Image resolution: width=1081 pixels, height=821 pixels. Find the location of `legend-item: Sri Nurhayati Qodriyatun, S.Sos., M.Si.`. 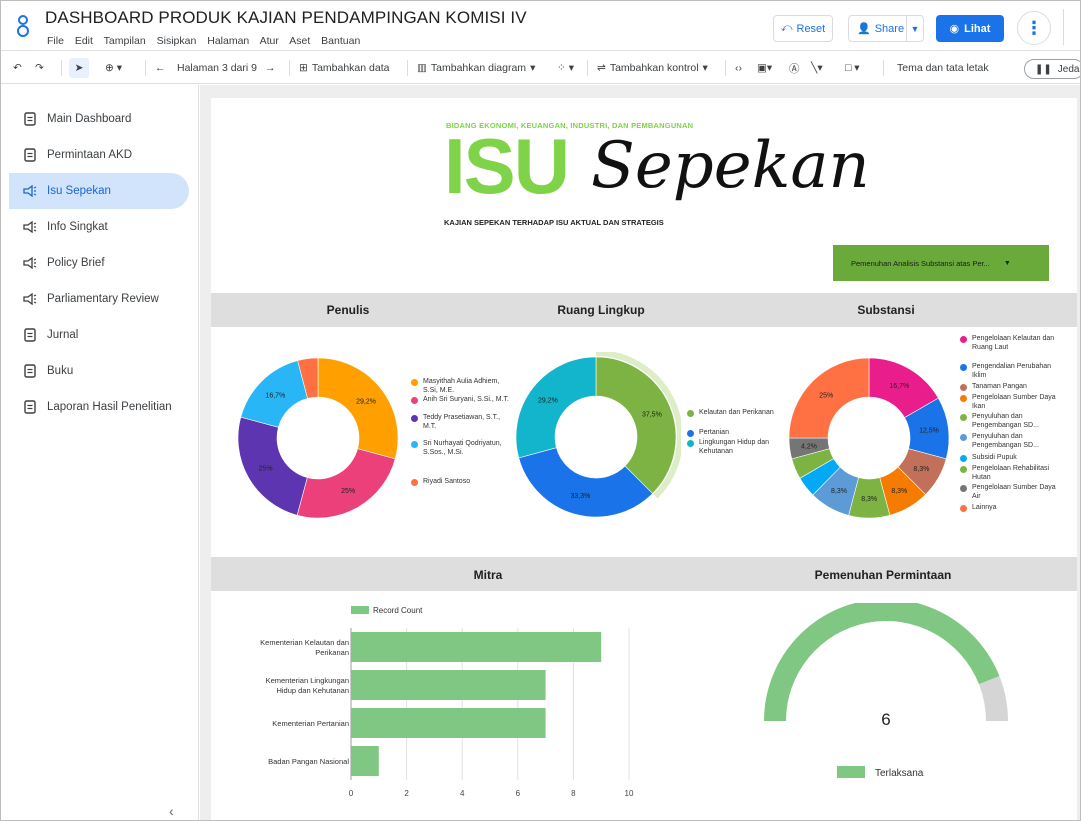

legend-item: Sri Nurhayati Qodriyatun, S.Sos., M.Si. is located at coordinates (461, 448).